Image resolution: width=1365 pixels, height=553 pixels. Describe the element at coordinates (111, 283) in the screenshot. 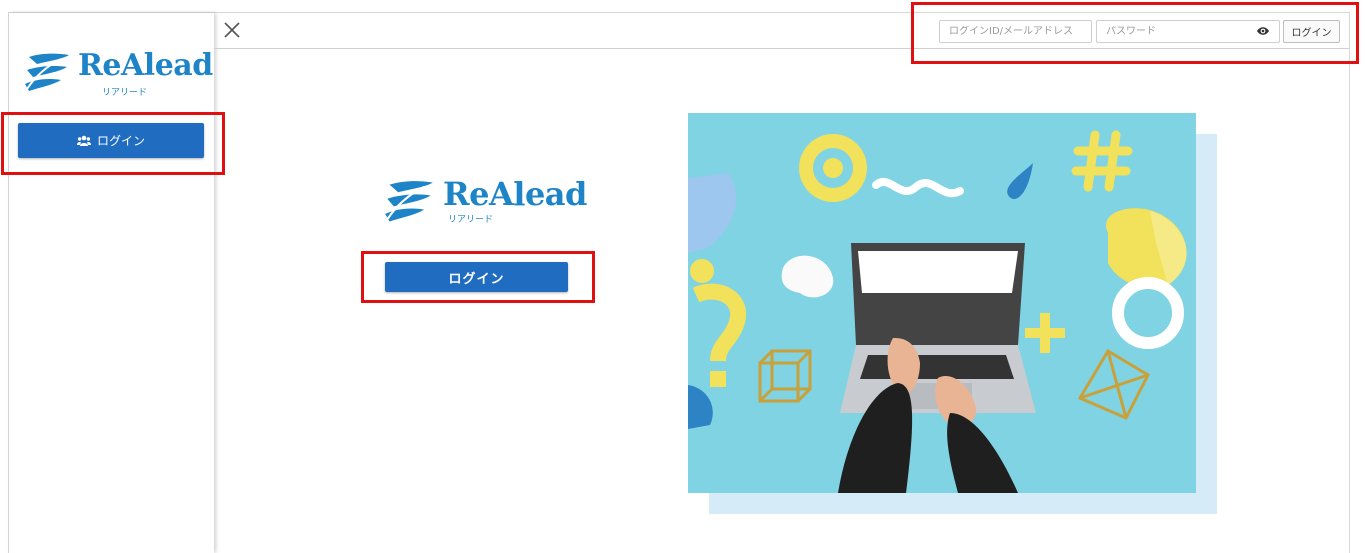

I see `sidebar: ReAlead リアリード ログイン` at that location.